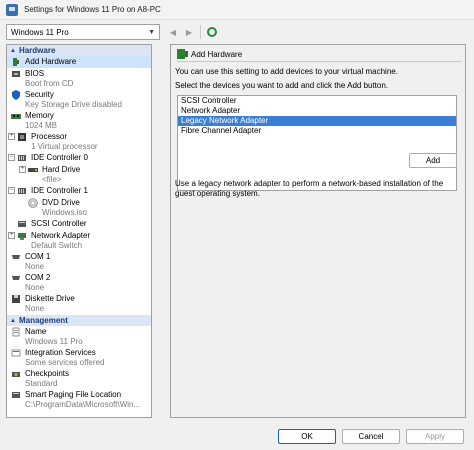  What do you see at coordinates (47, 373) in the screenshot?
I see `tree-item-label: Checkpoints` at bounding box center [47, 373].